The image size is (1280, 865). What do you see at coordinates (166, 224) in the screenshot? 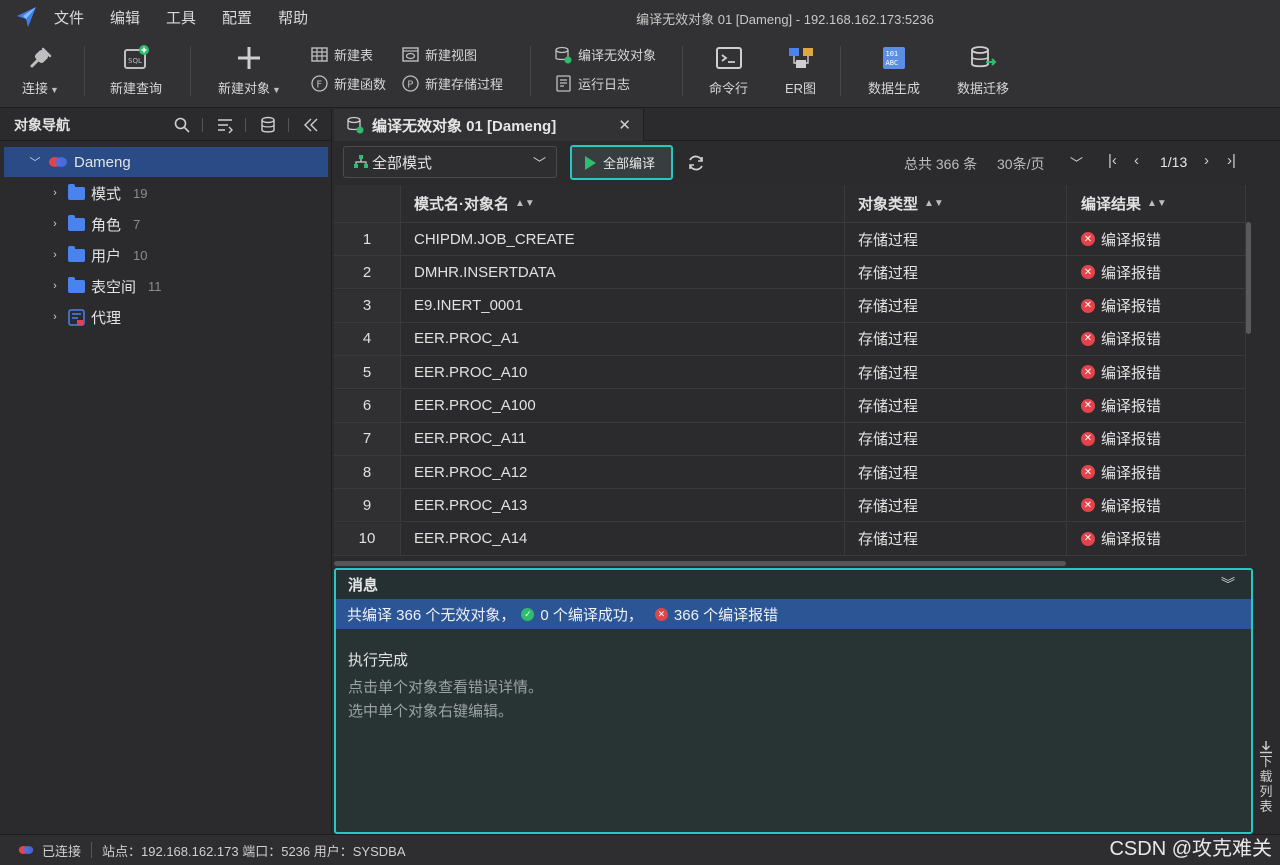
I see `tree-item-roles: › 角色 7` at bounding box center [166, 224].